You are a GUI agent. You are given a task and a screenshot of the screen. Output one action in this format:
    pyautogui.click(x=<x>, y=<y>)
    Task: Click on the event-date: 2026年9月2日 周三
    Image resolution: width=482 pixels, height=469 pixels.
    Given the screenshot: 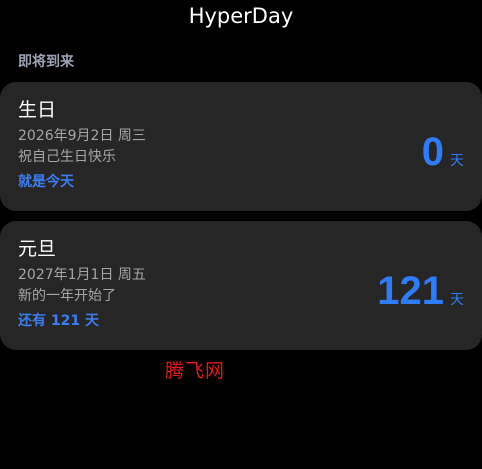 What is the action you would take?
    pyautogui.click(x=82, y=136)
    